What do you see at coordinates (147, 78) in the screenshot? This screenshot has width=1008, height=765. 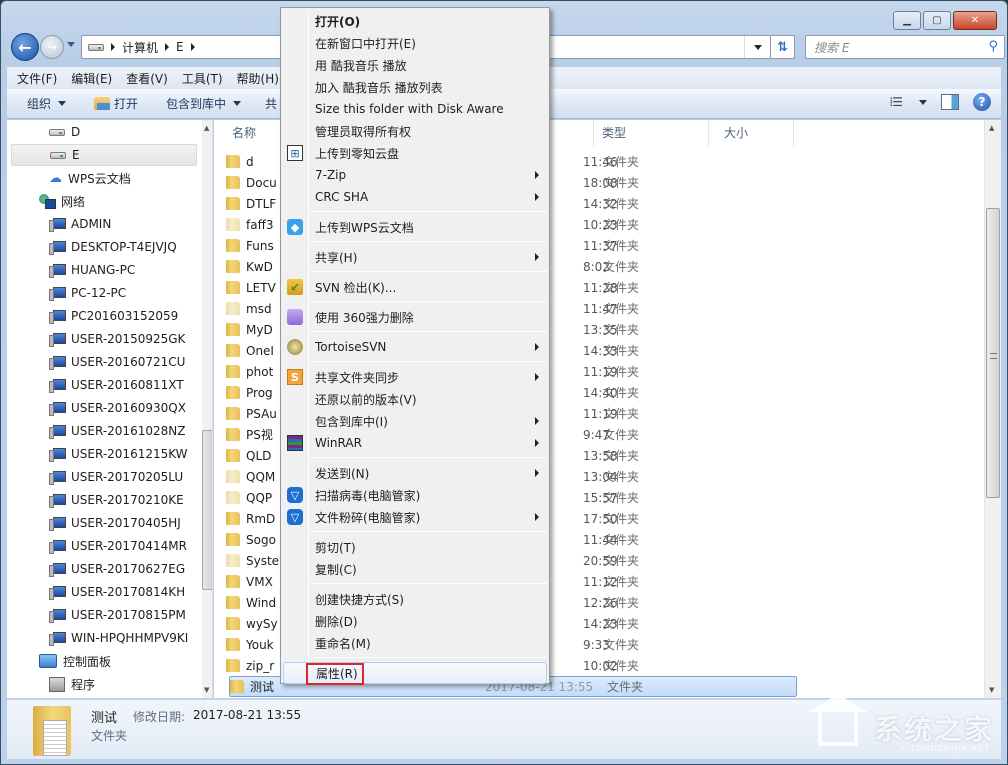 I see `menu-view: 查看(V)` at bounding box center [147, 78].